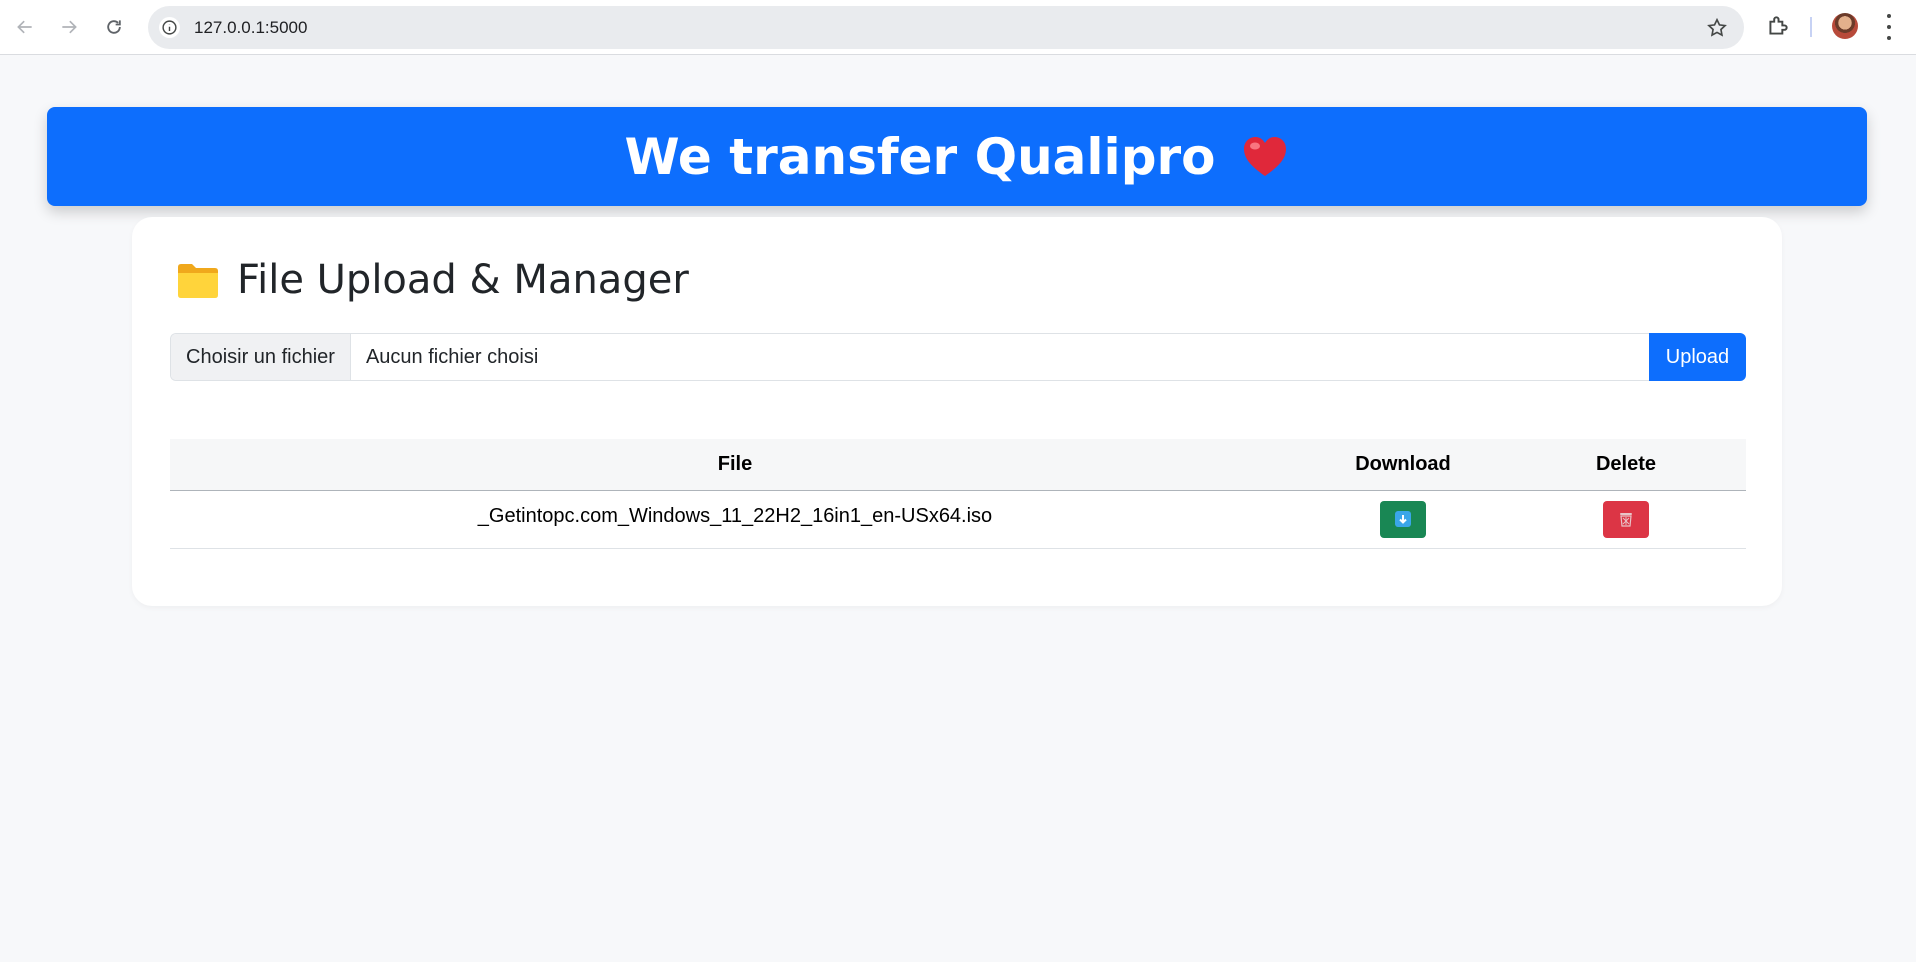 The height and width of the screenshot is (962, 1916). What do you see at coordinates (198, 281) in the screenshot?
I see `folder-icon` at bounding box center [198, 281].